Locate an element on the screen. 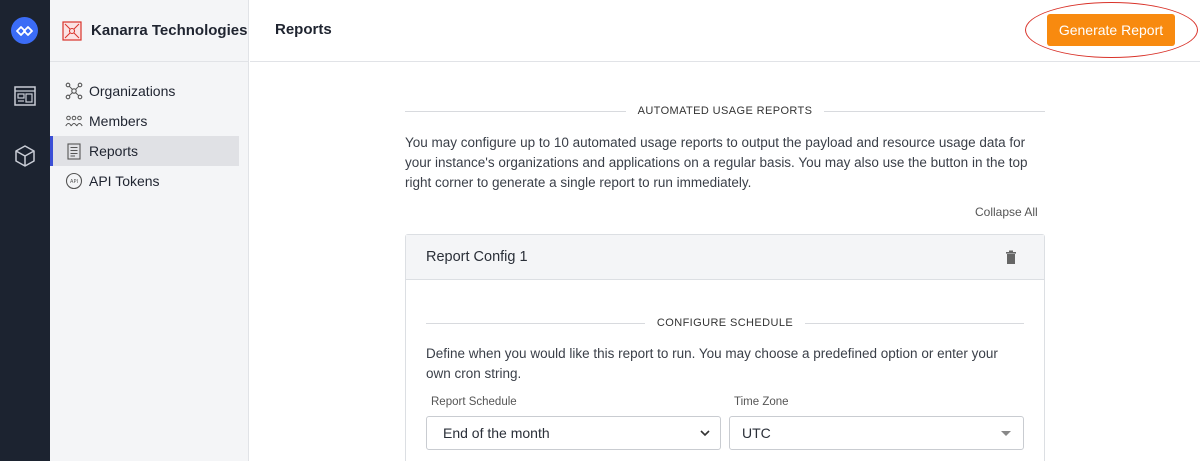  sidebar-item-label: API Tokens is located at coordinates (124, 181).